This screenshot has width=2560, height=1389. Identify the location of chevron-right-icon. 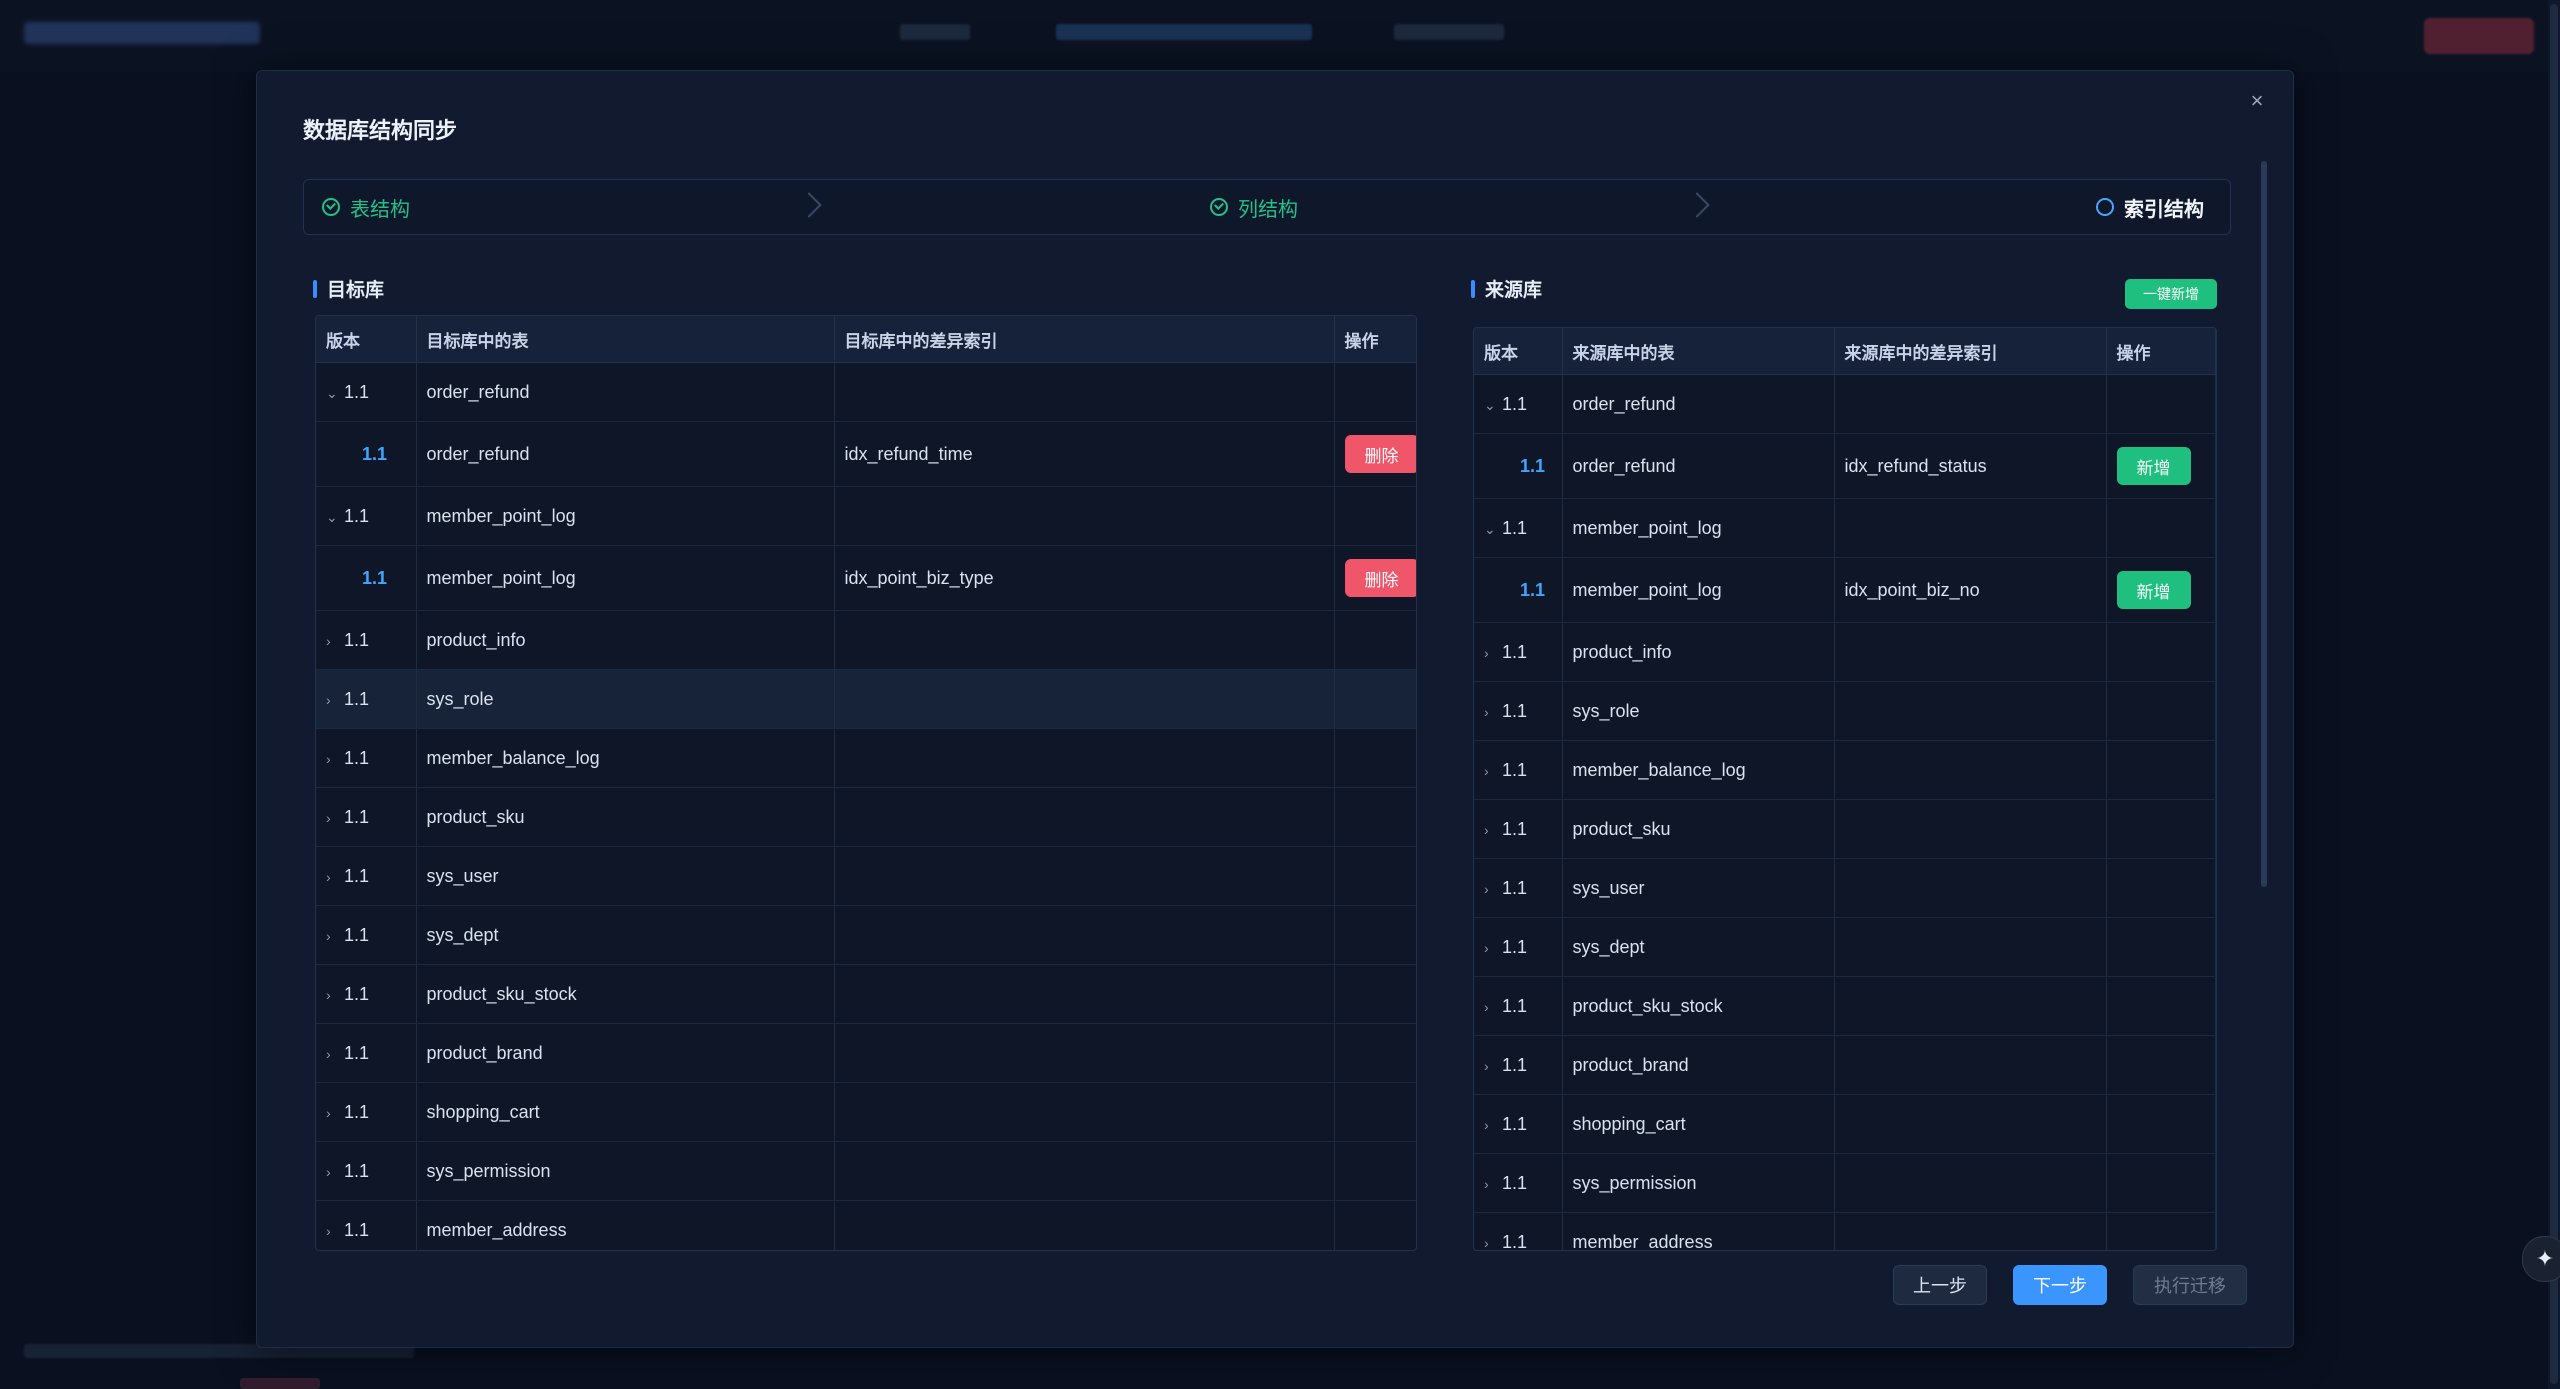
(1697, 205).